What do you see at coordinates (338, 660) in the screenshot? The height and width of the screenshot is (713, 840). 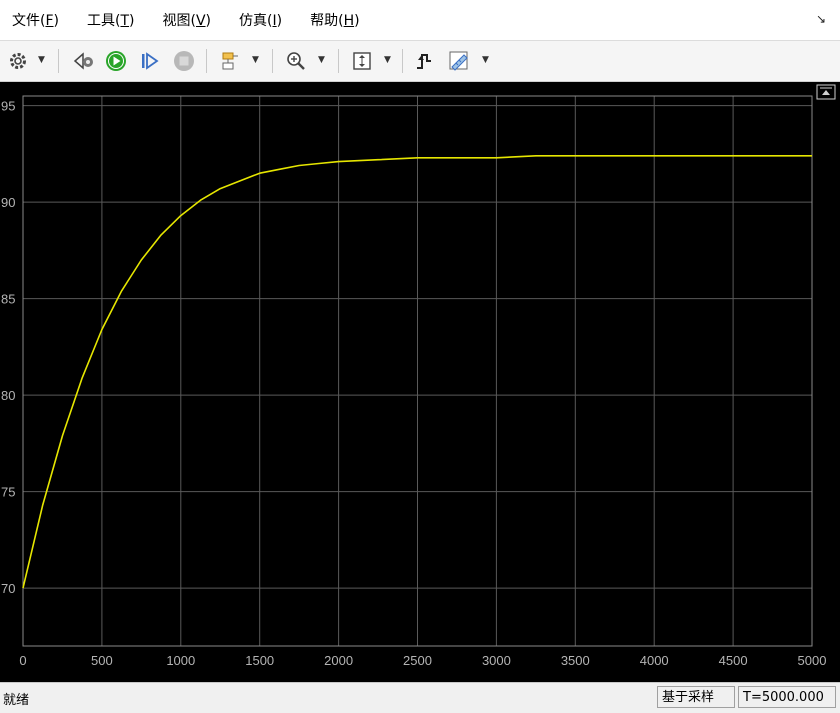 I see `x-tick-label: 2000` at bounding box center [338, 660].